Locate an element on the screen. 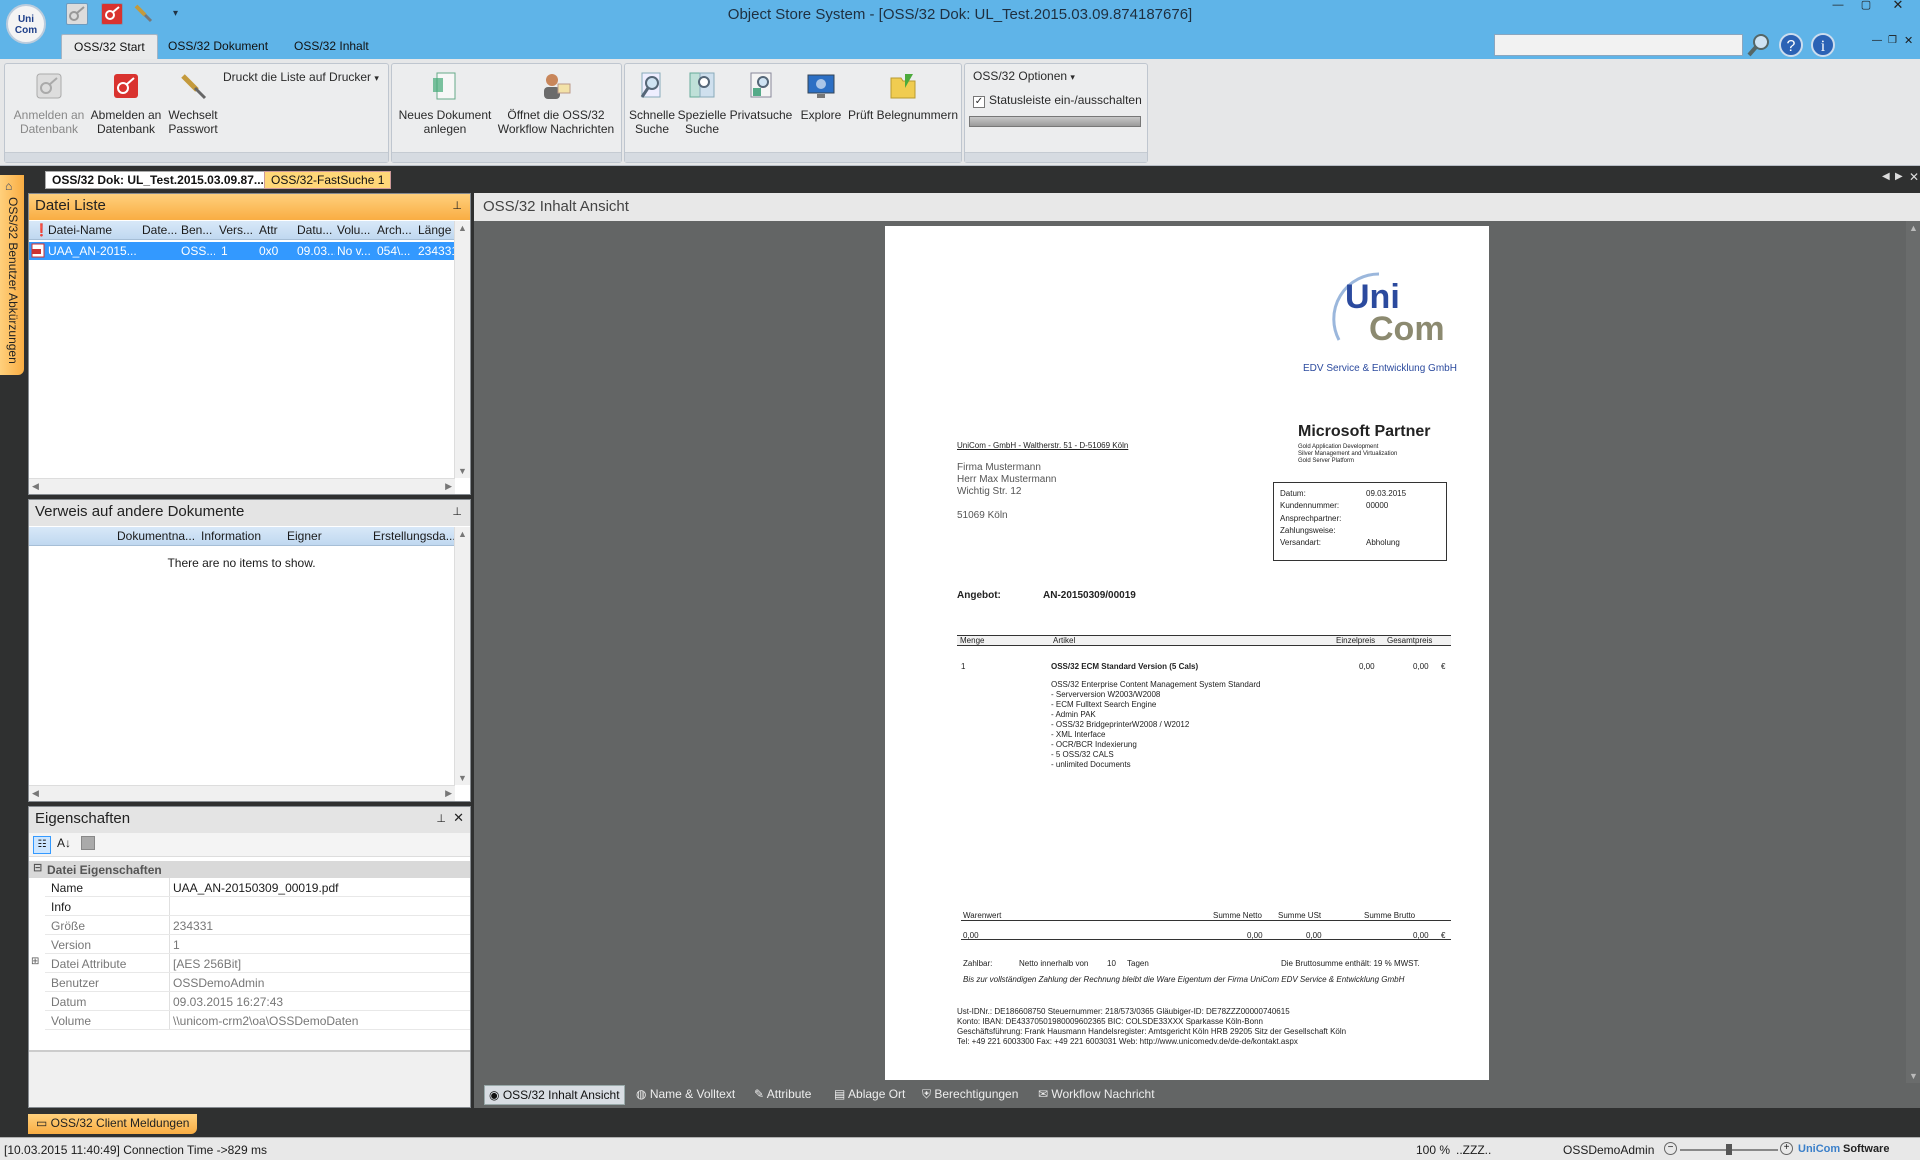 The height and width of the screenshot is (1160, 1920). collapse-icon: ⊟ is located at coordinates (37, 867).